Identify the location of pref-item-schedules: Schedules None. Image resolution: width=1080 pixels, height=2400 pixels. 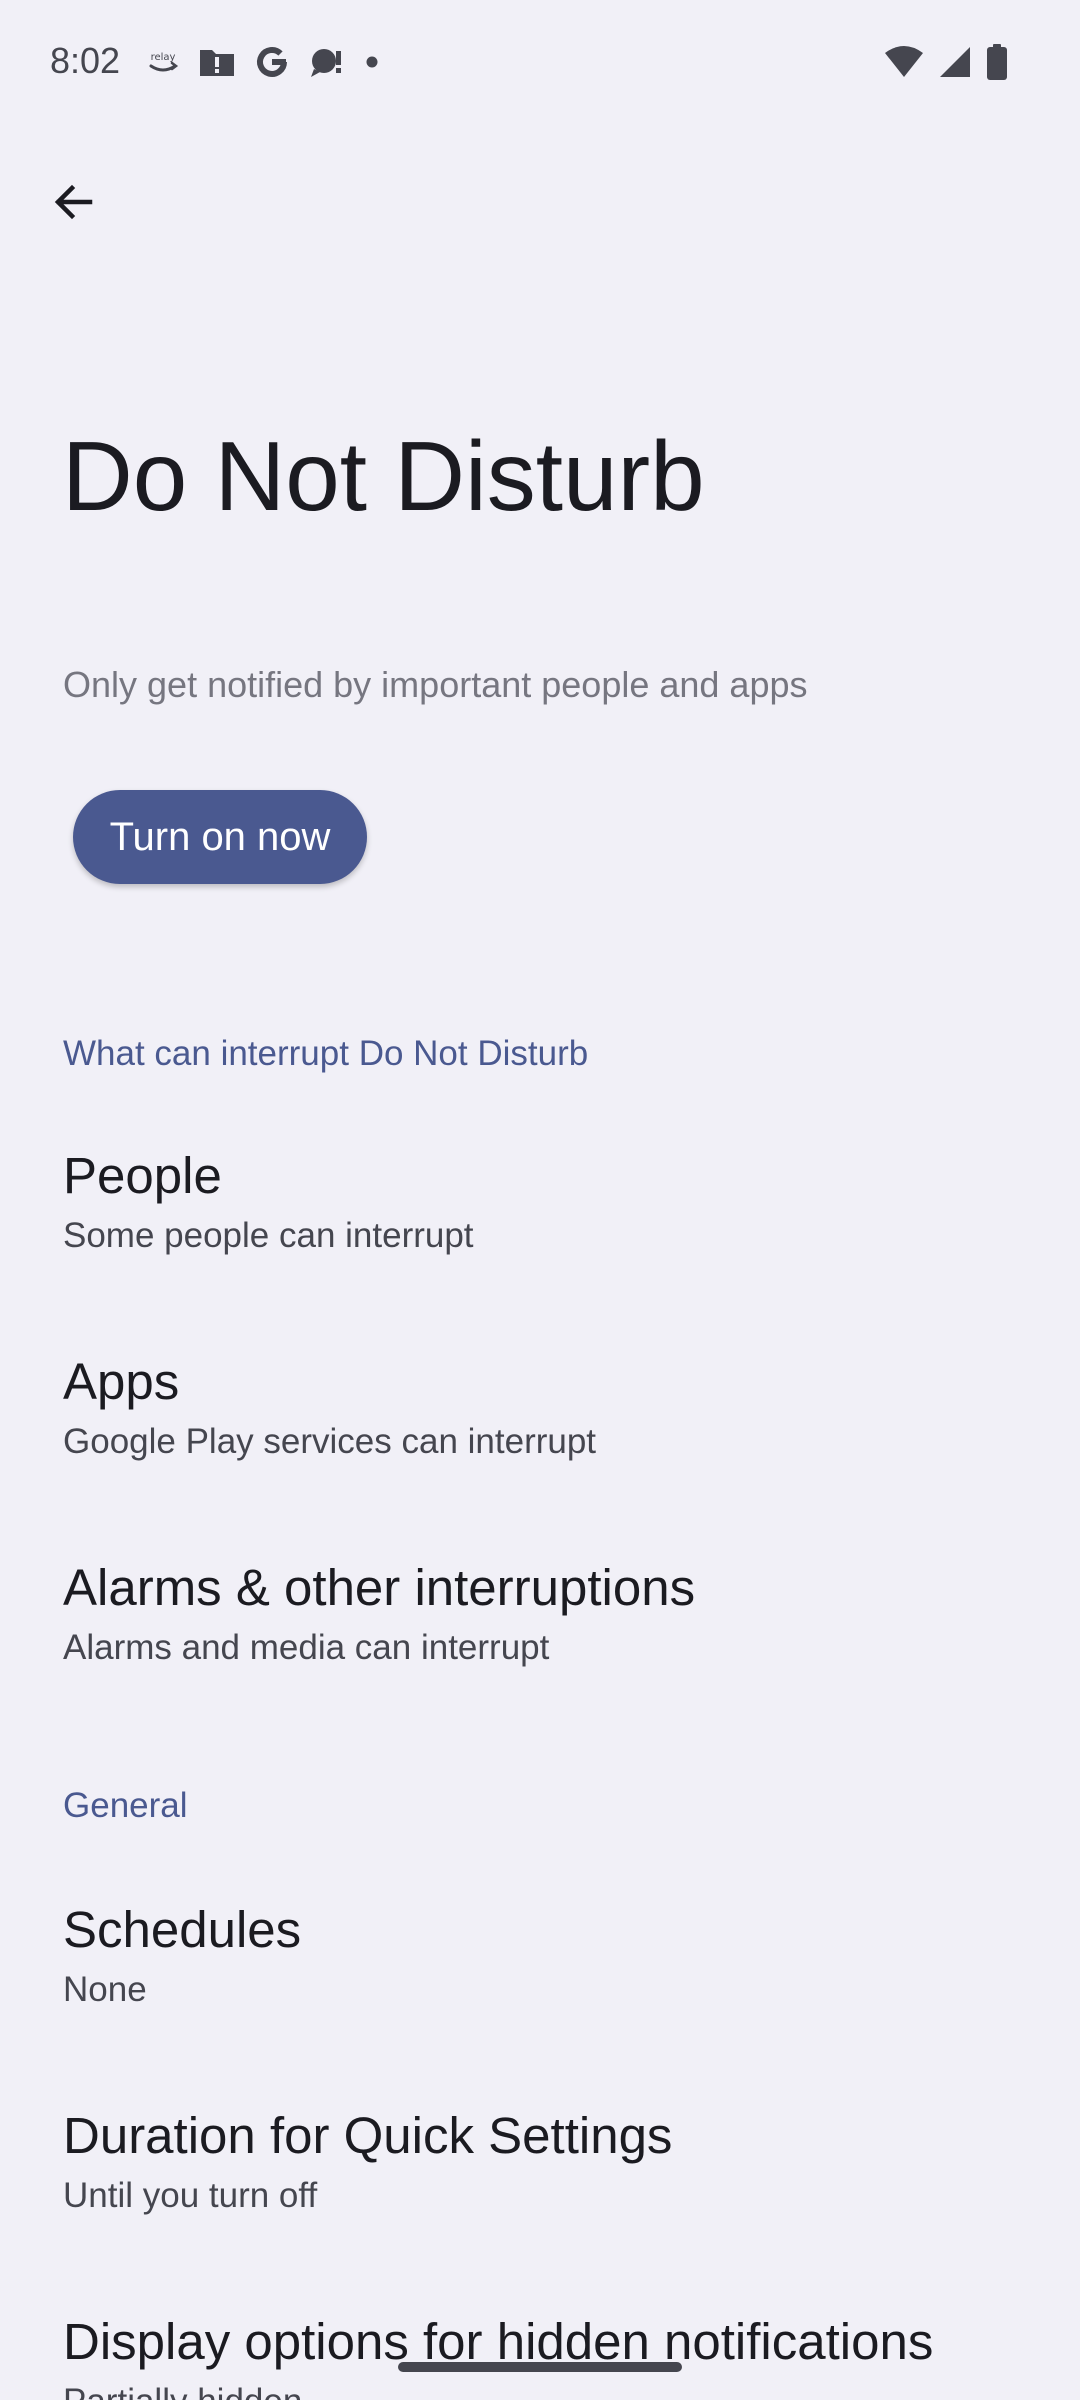
(540, 2000).